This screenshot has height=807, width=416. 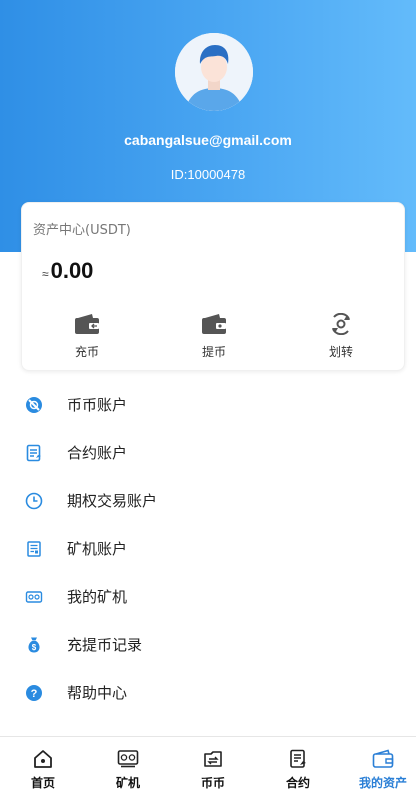 I want to click on menu-item-label: 币币账户, so click(x=97, y=405).